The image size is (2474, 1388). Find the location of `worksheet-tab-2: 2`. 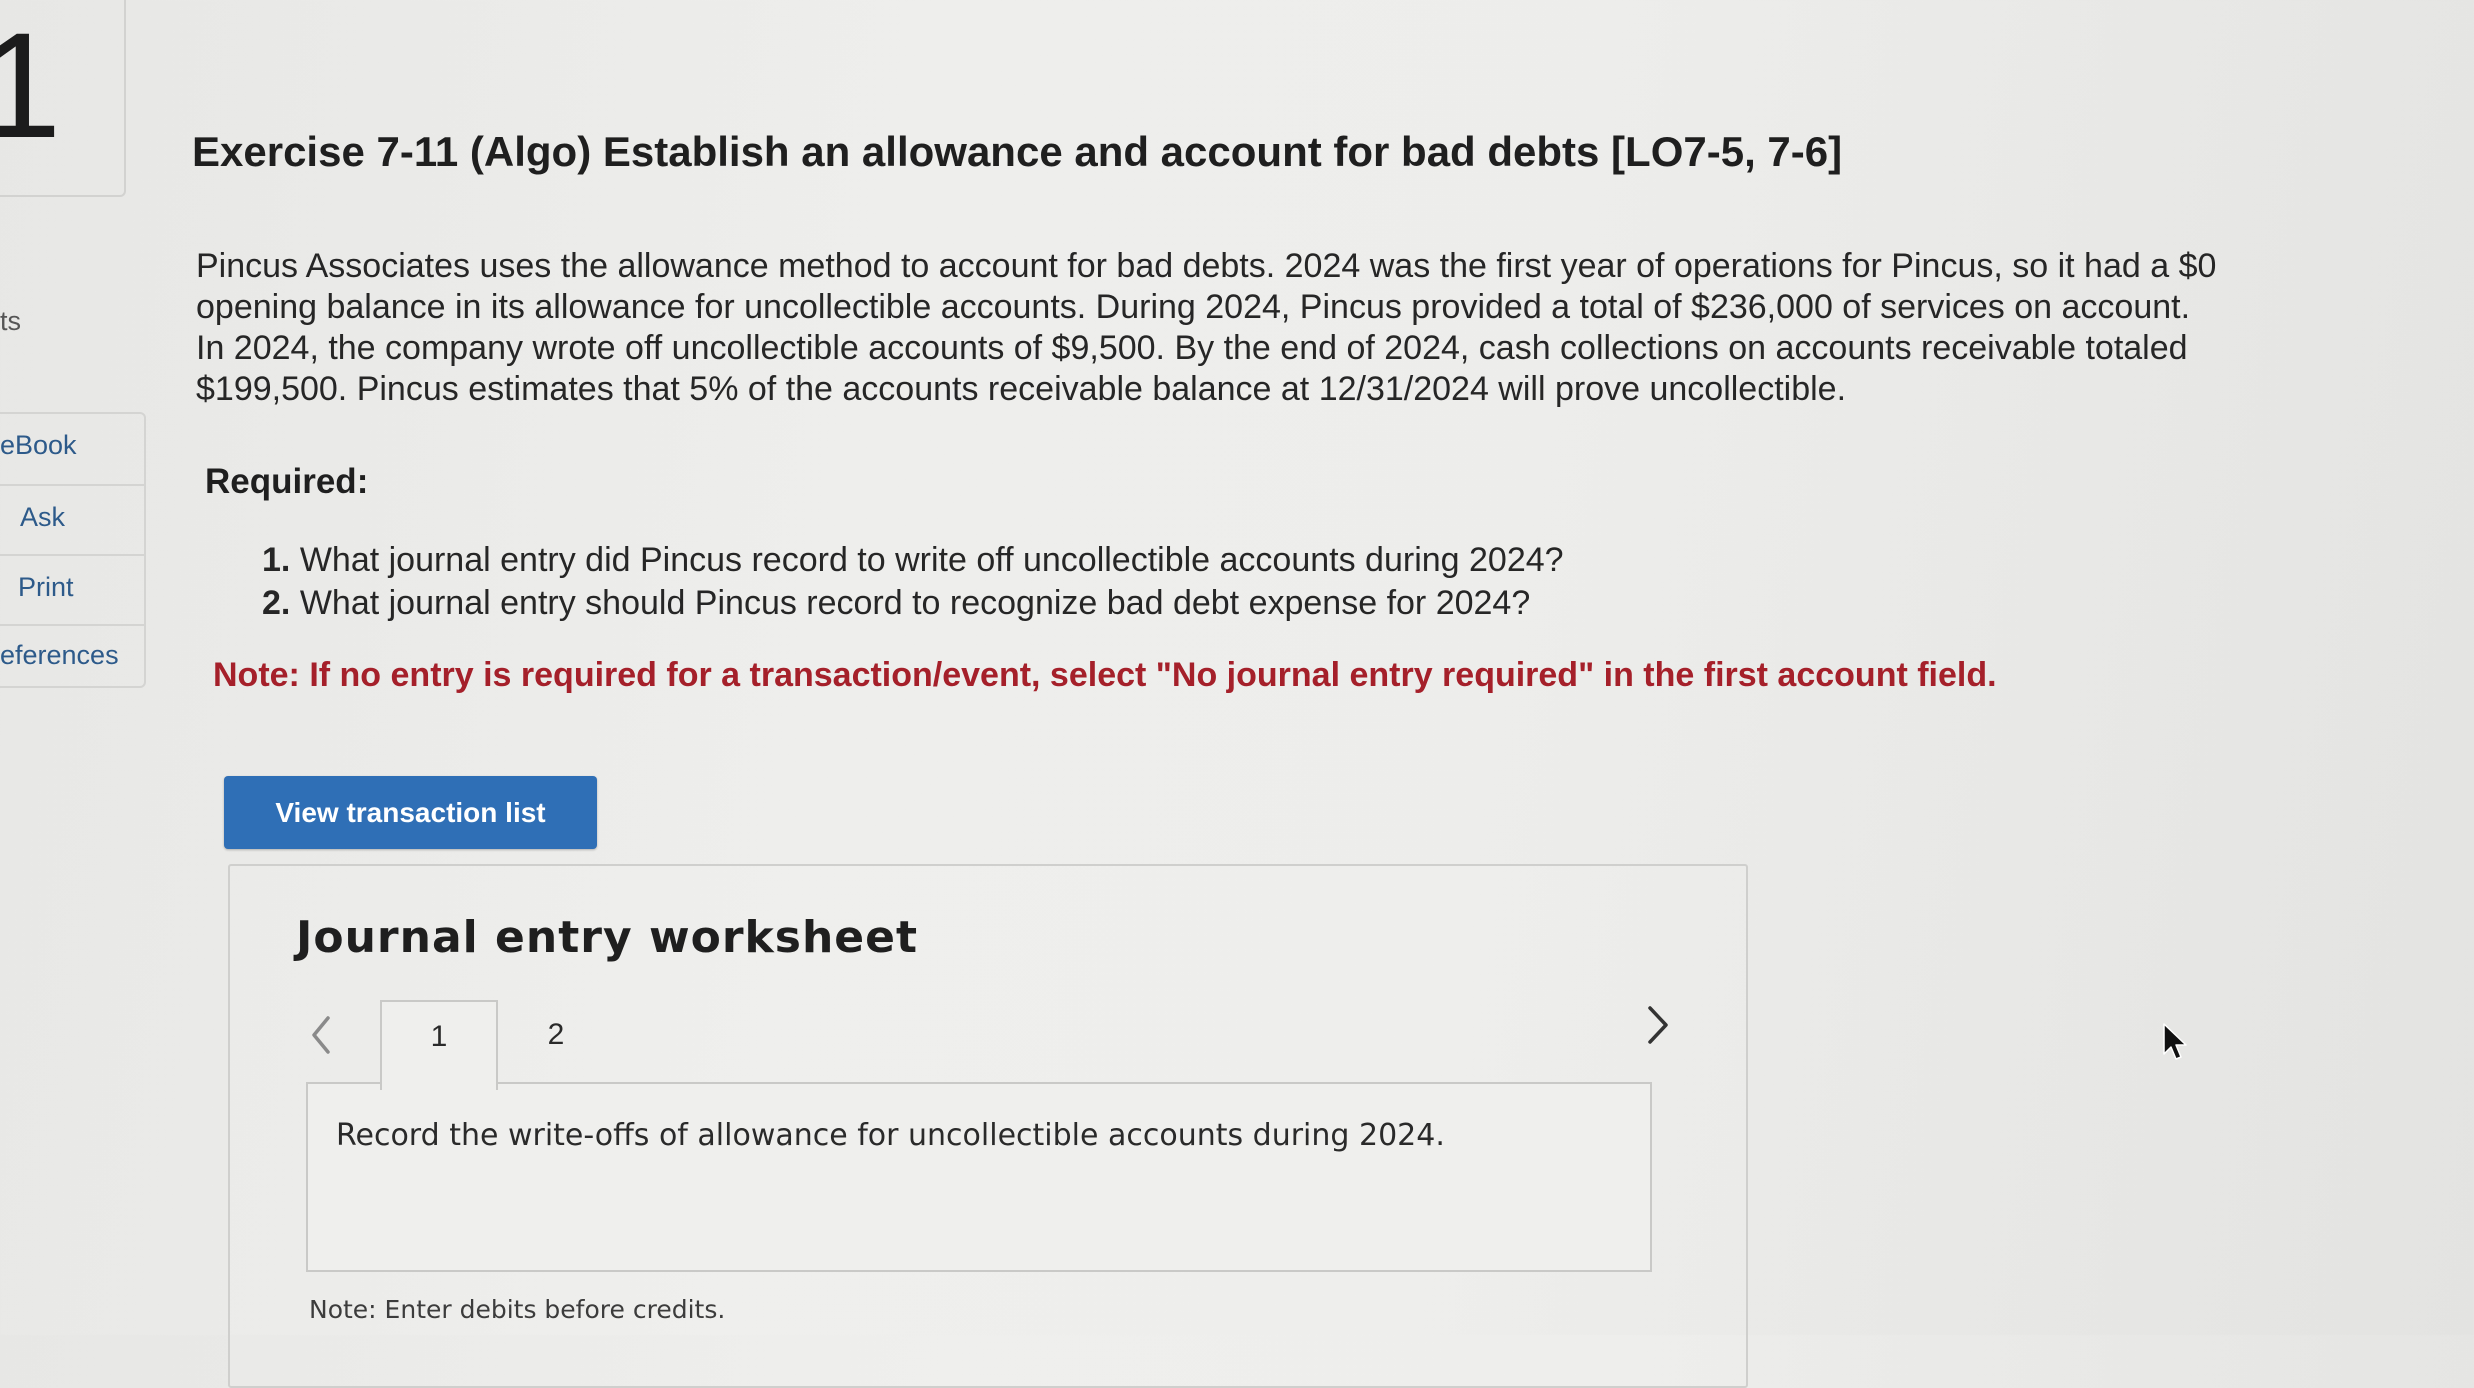

worksheet-tab-2: 2 is located at coordinates (556, 1035).